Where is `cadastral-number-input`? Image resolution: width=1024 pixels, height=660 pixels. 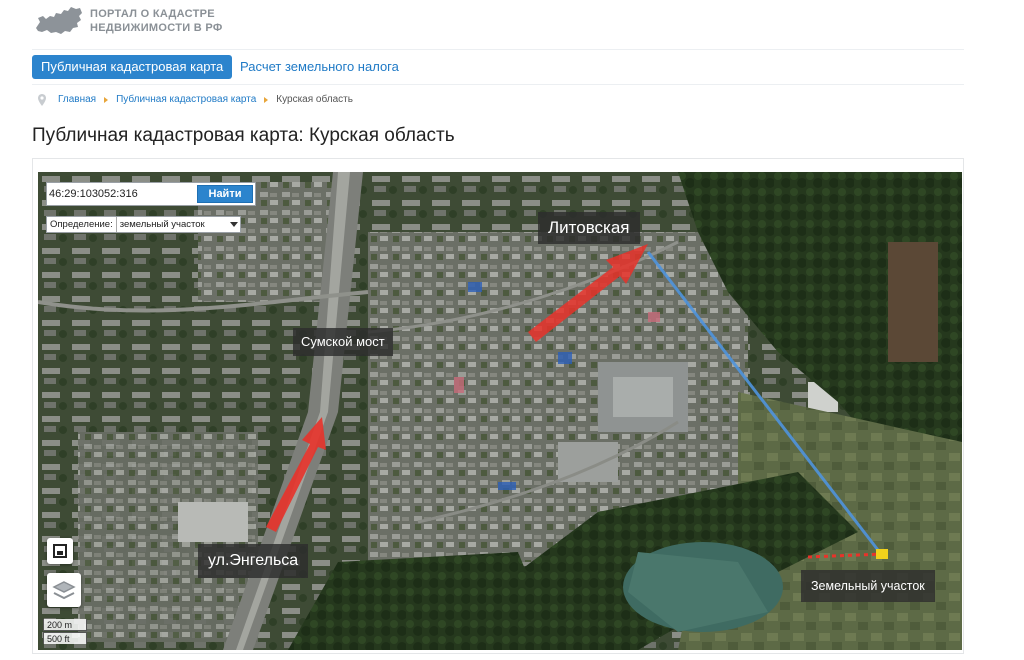
cadastral-number-input is located at coordinates (123, 194).